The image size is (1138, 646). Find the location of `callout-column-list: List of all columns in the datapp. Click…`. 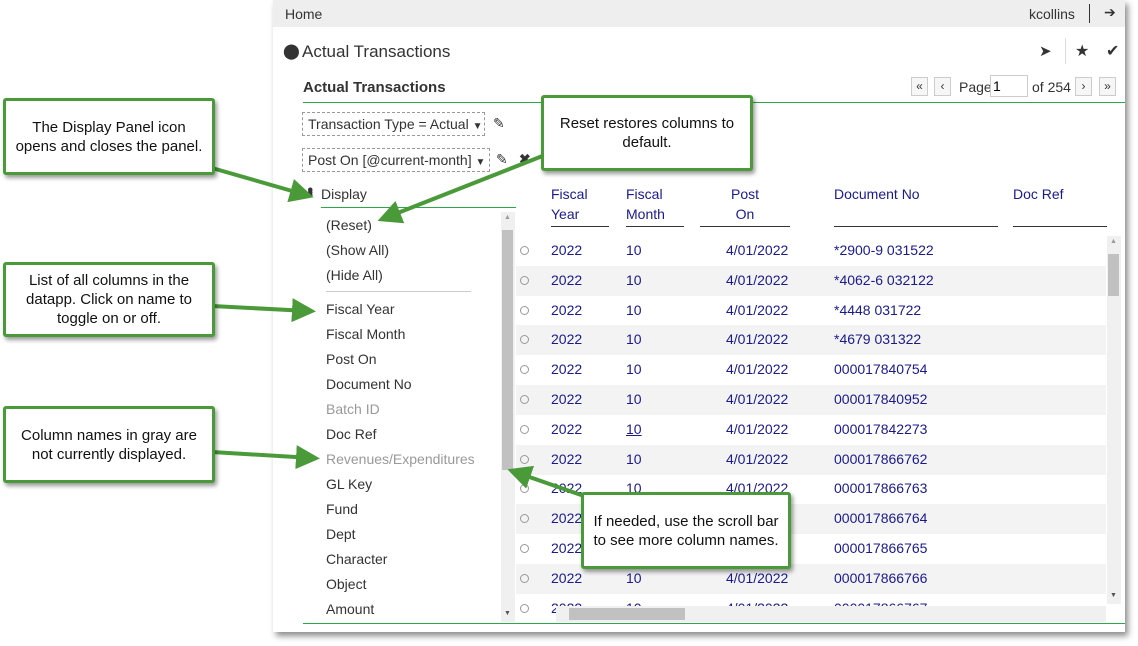

callout-column-list: List of all columns in the datapp. Click… is located at coordinates (109, 299).